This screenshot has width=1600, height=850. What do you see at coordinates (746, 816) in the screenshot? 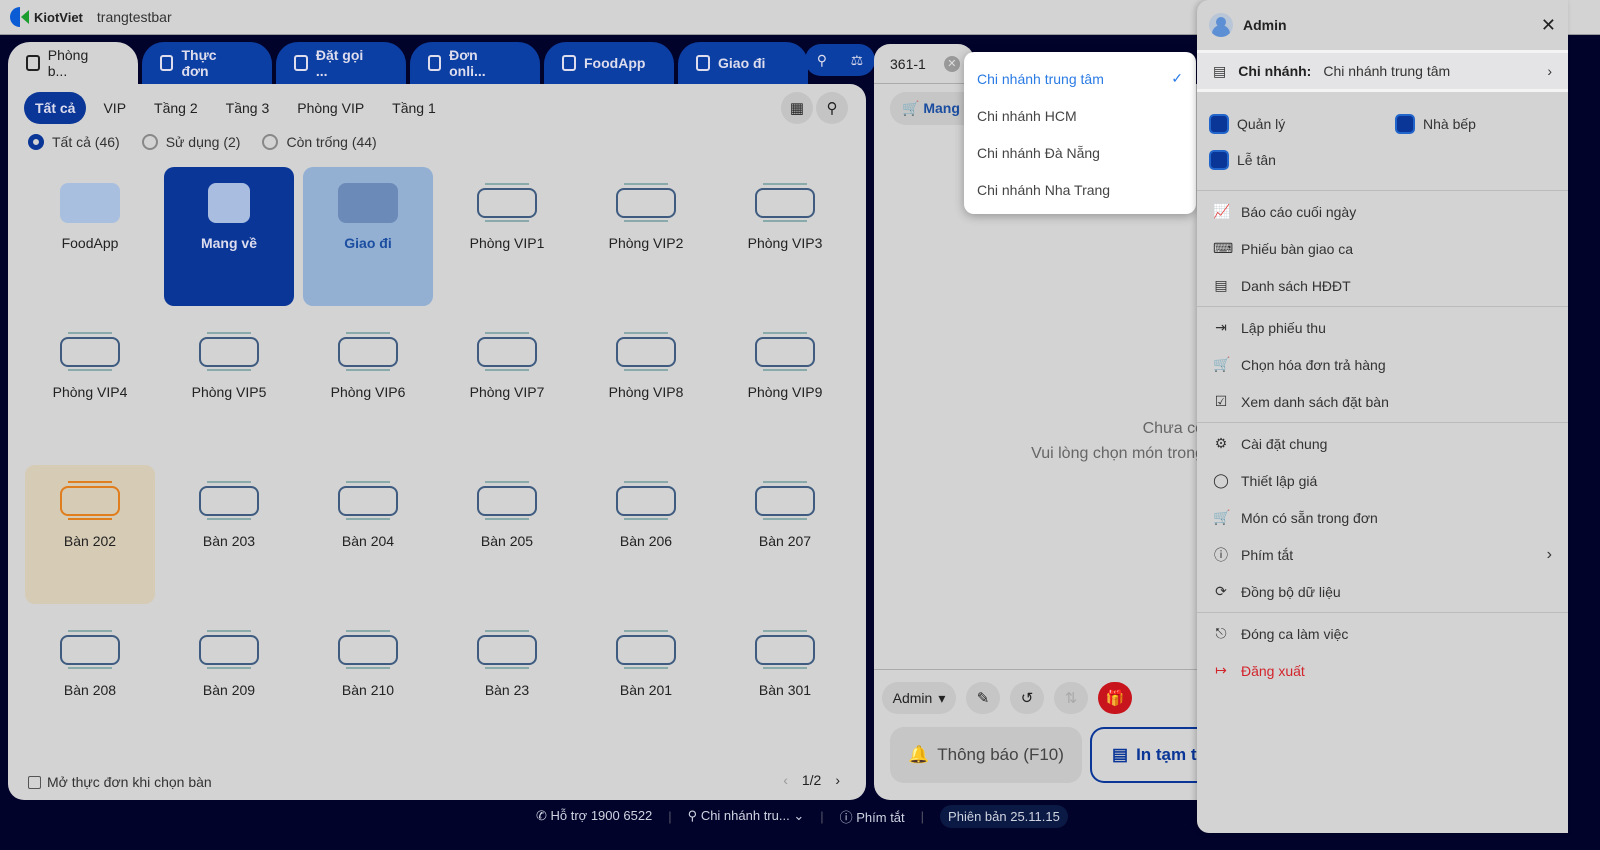
I see `branch-select: ⚲ Chi nhánh tru... ⌄` at bounding box center [746, 816].